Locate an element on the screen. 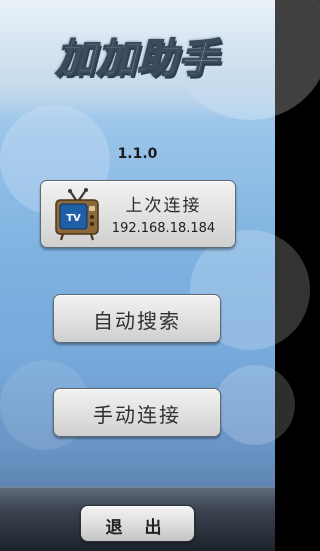 The width and height of the screenshot is (320, 551). manual-connect-button: 手动连接 is located at coordinates (137, 412).